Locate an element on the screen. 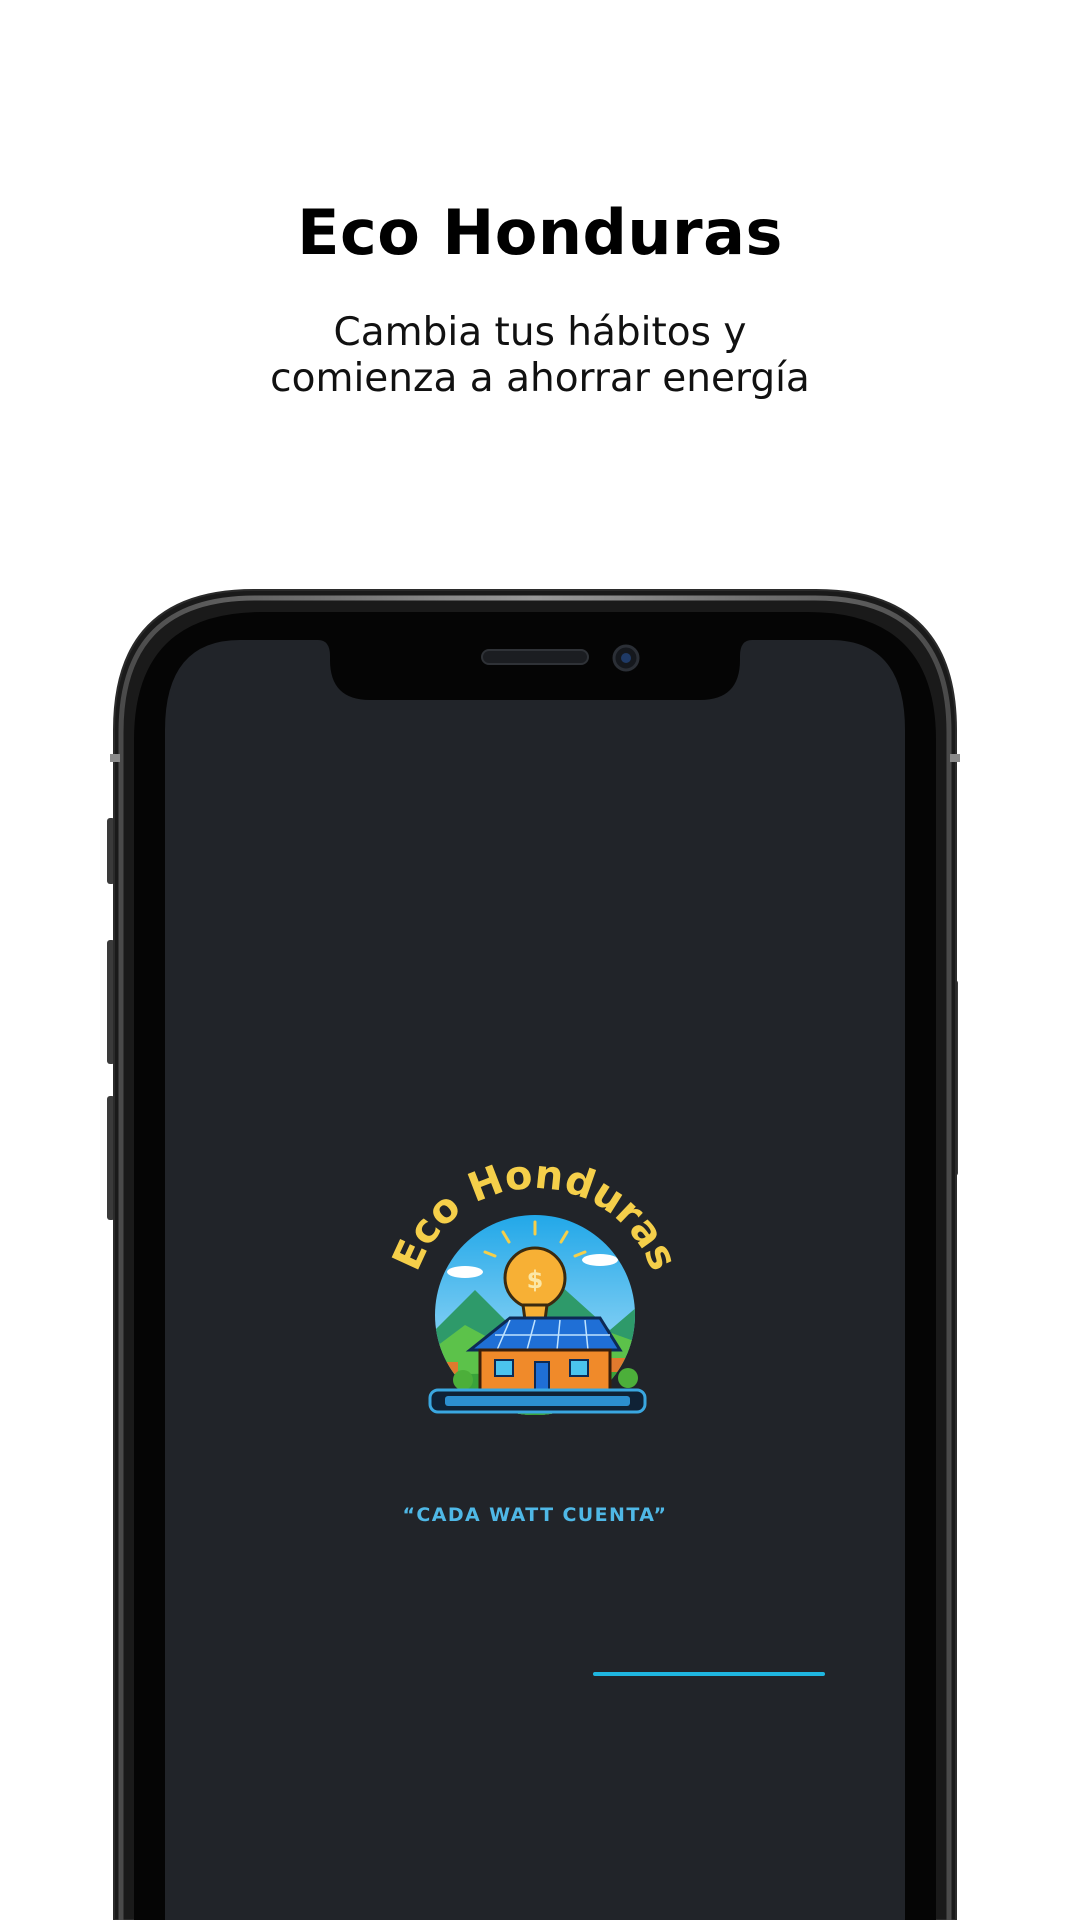  loading-progress-bar is located at coordinates (709, 1674).